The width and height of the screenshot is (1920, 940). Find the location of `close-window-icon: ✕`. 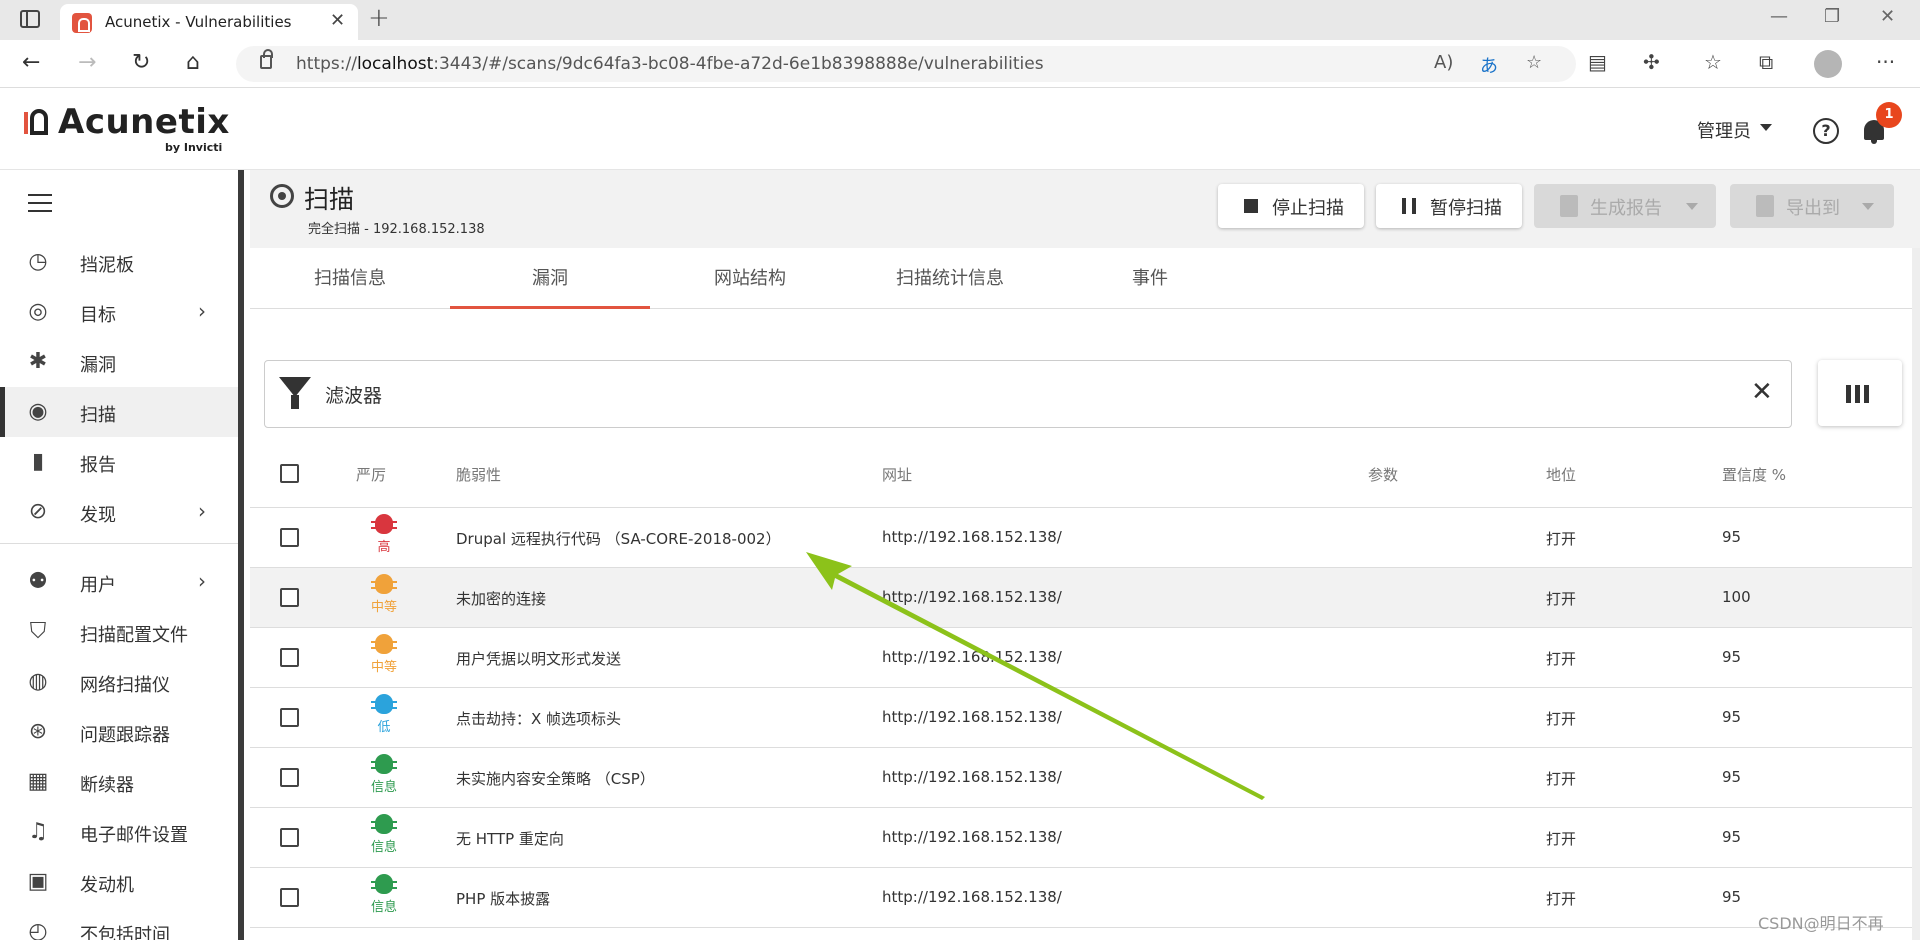

close-window-icon: ✕ is located at coordinates (1887, 16).